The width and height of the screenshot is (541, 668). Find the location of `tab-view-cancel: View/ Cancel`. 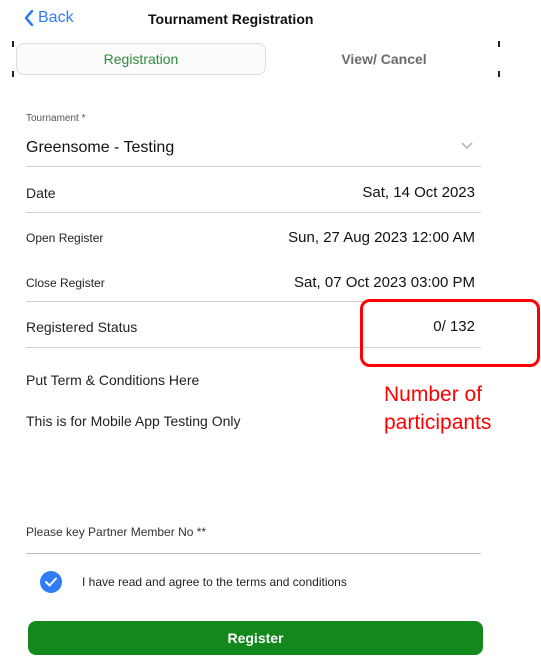

tab-view-cancel: View/ Cancel is located at coordinates (384, 59).